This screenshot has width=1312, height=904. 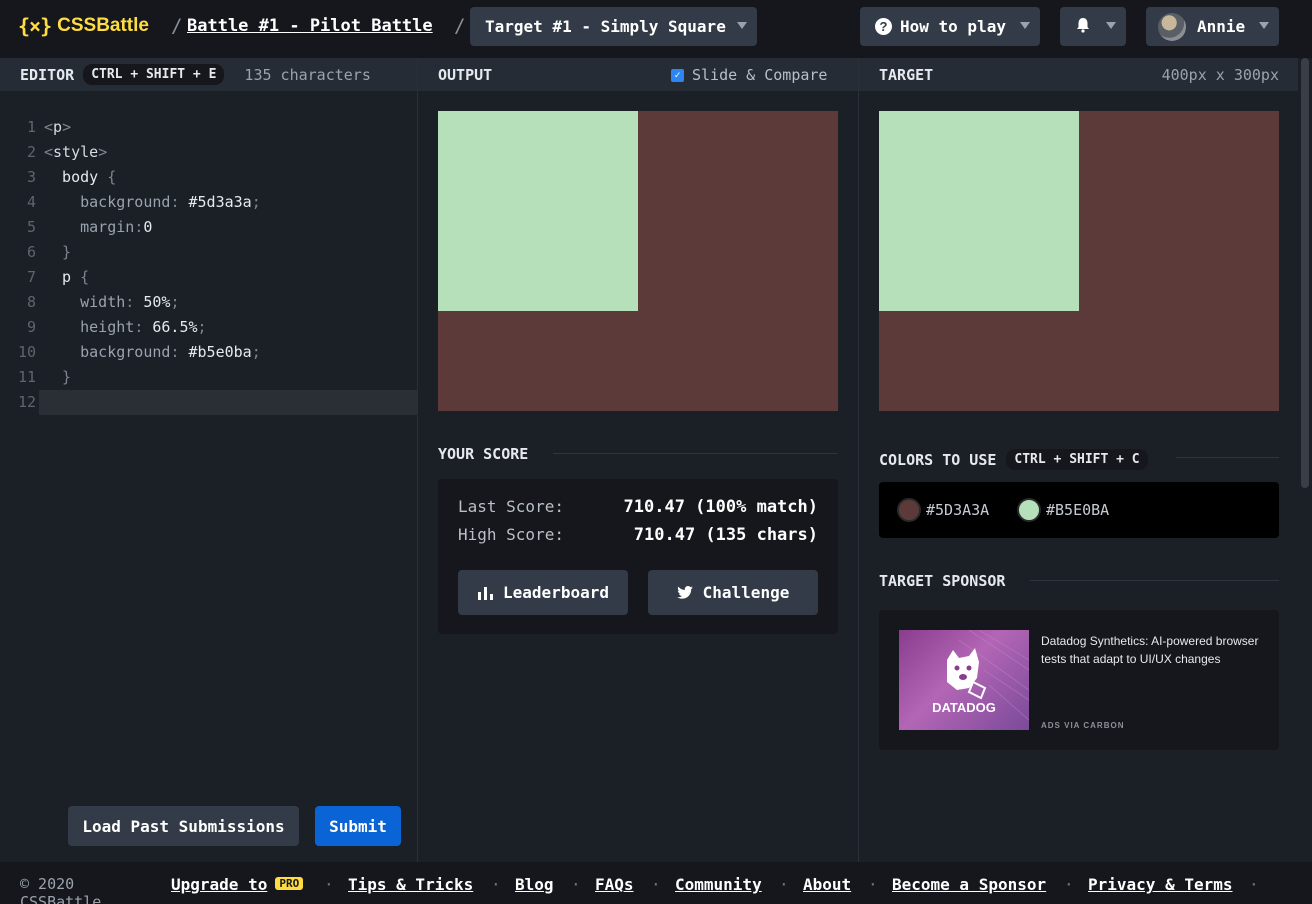 What do you see at coordinates (208, 302) in the screenshot?
I see `code-line: 8 width: 50%;` at bounding box center [208, 302].